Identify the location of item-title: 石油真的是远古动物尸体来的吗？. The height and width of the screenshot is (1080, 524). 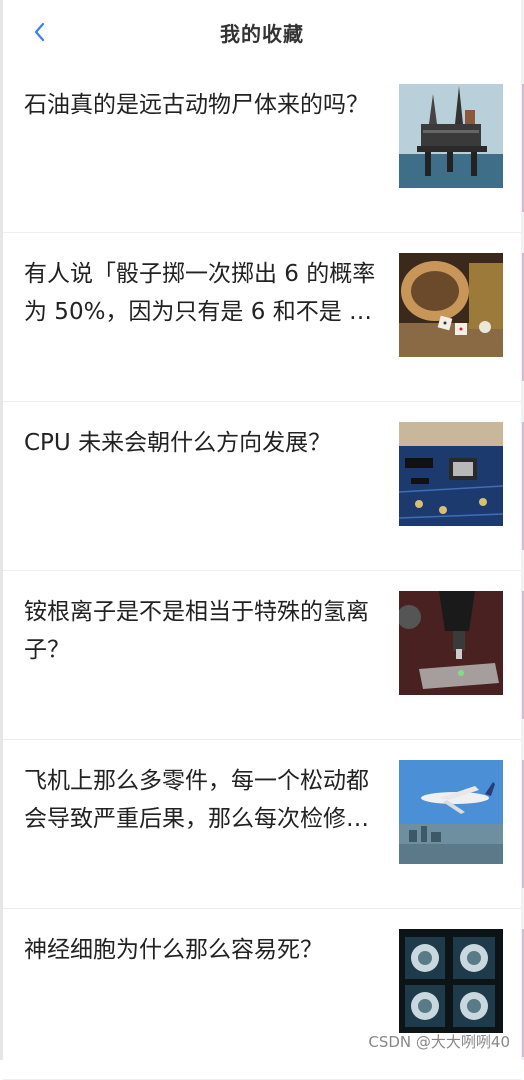
(196, 105).